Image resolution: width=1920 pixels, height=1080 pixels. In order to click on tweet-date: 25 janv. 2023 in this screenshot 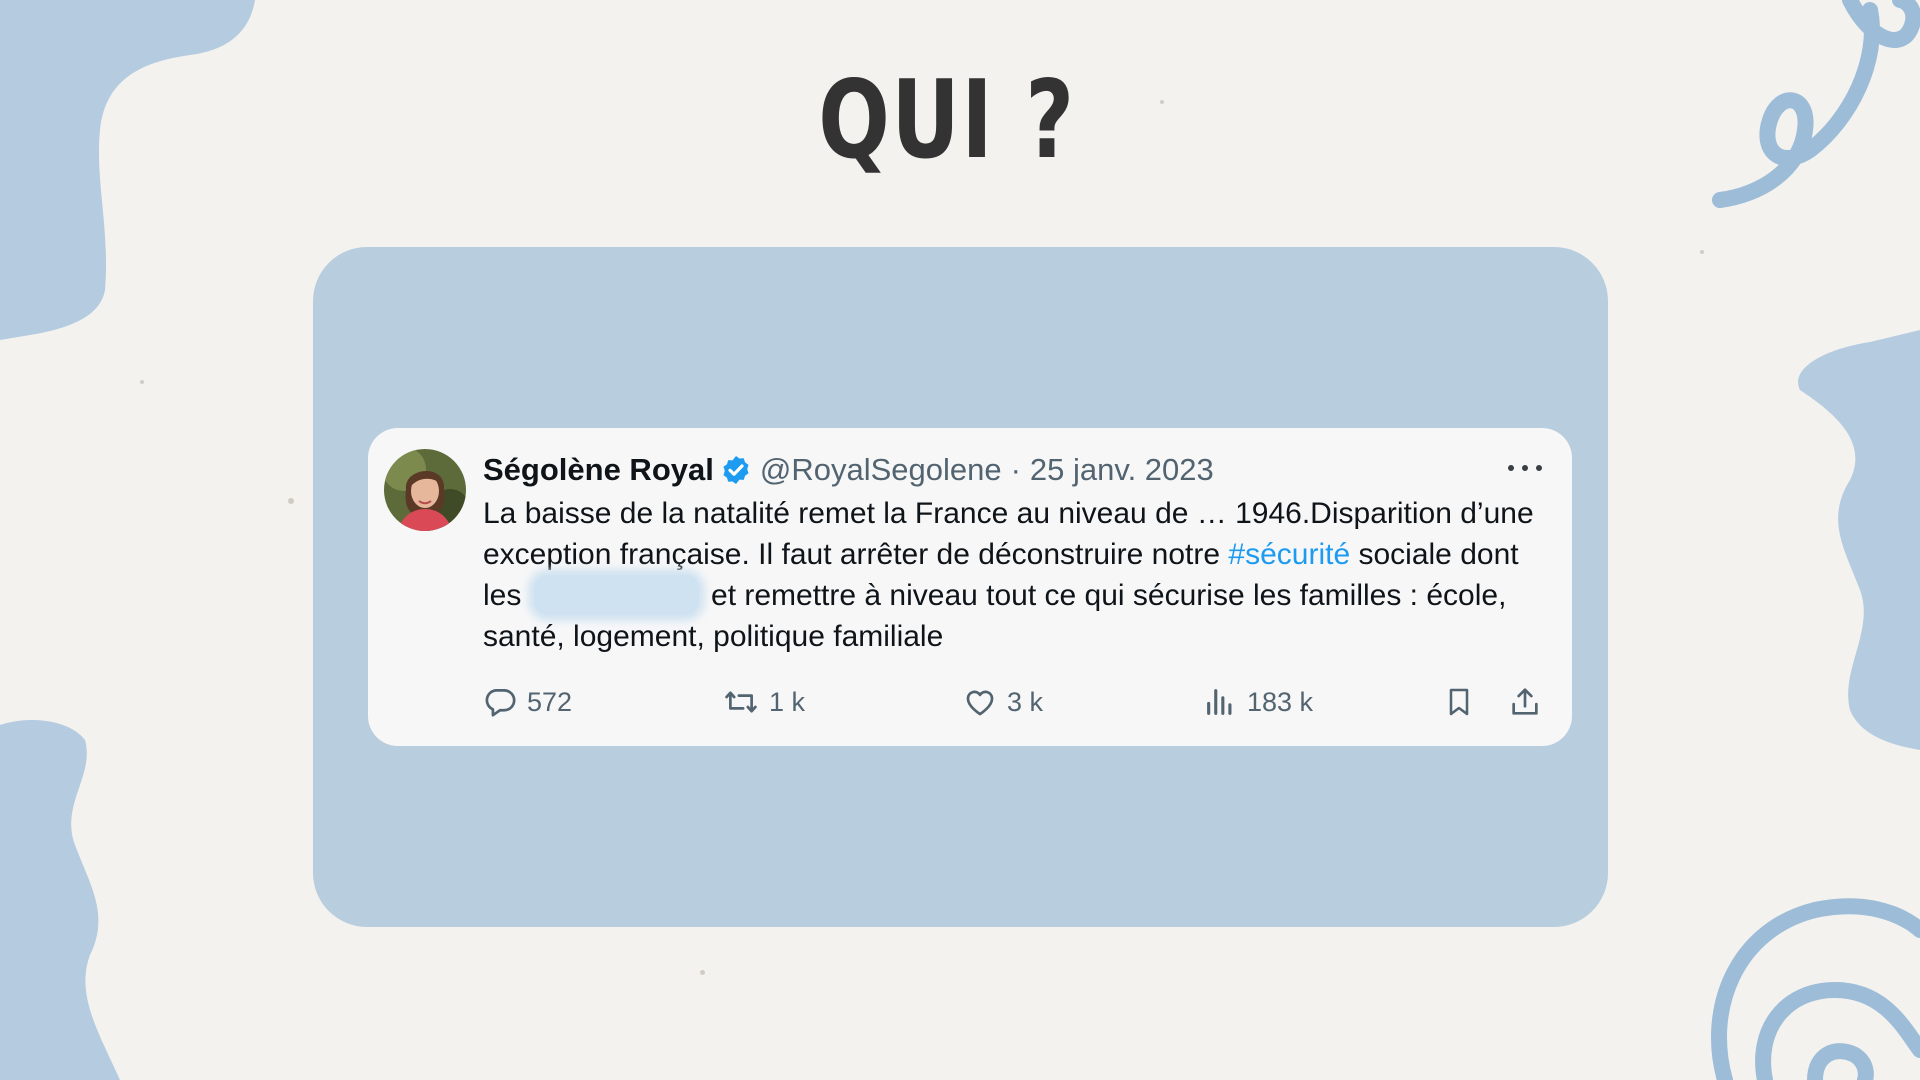, I will do `click(1122, 470)`.